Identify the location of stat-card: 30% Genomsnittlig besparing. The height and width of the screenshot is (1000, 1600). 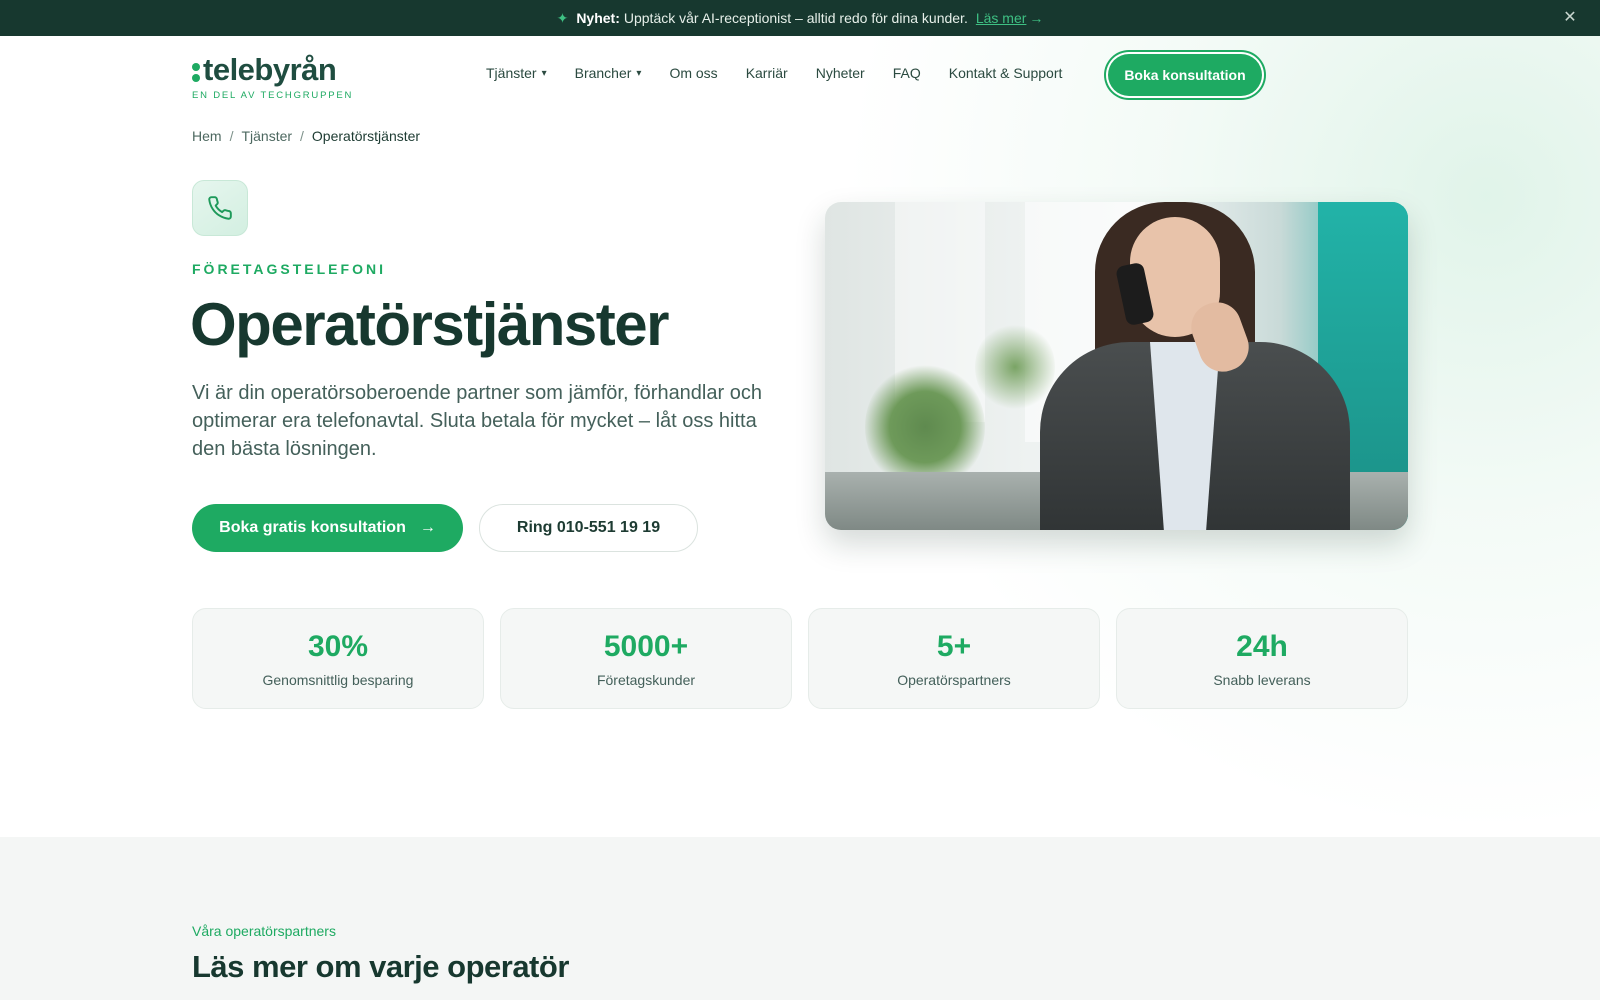
(338, 658).